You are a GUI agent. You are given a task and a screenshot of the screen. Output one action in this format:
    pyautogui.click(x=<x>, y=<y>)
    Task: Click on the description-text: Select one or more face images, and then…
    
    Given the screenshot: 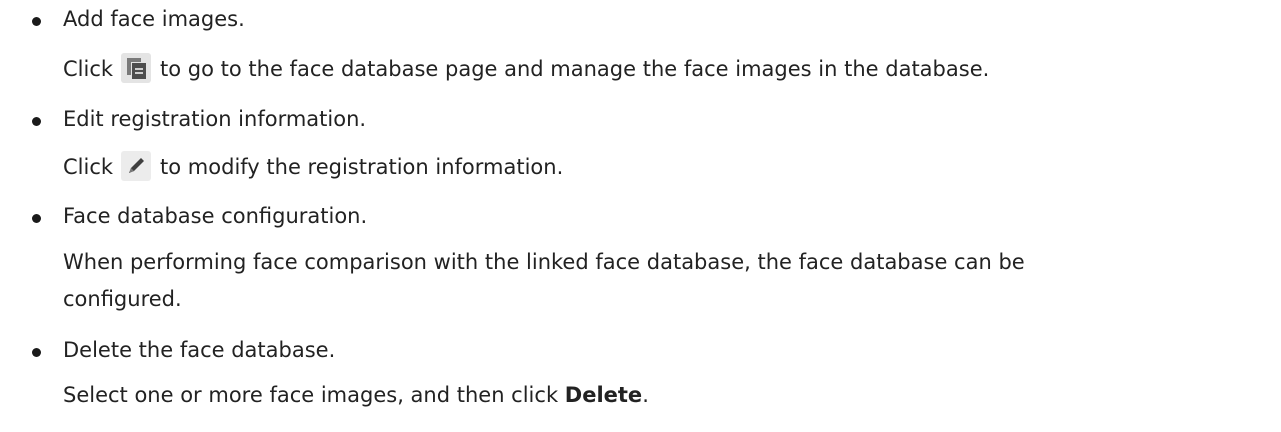 What is the action you would take?
    pyautogui.click(x=314, y=395)
    